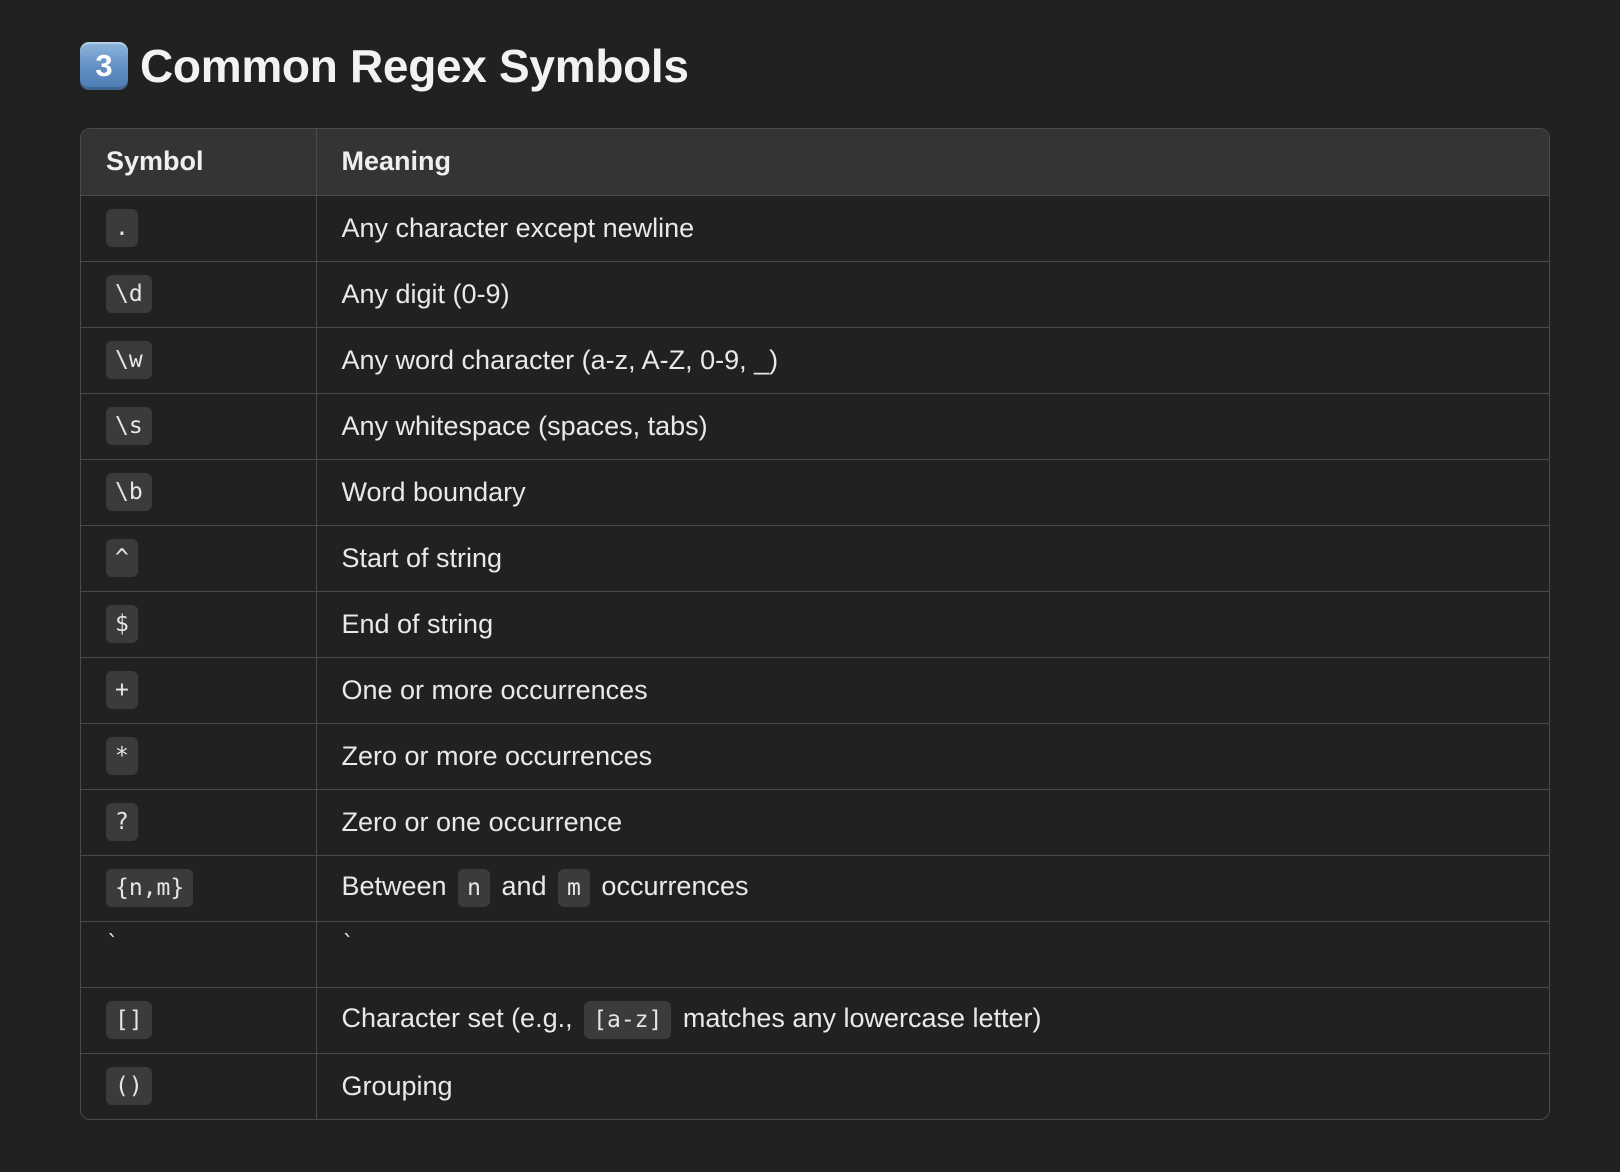  I want to click on meaning-cell: Any word character (a-z, A-Z, 0-9, _), so click(932, 359).